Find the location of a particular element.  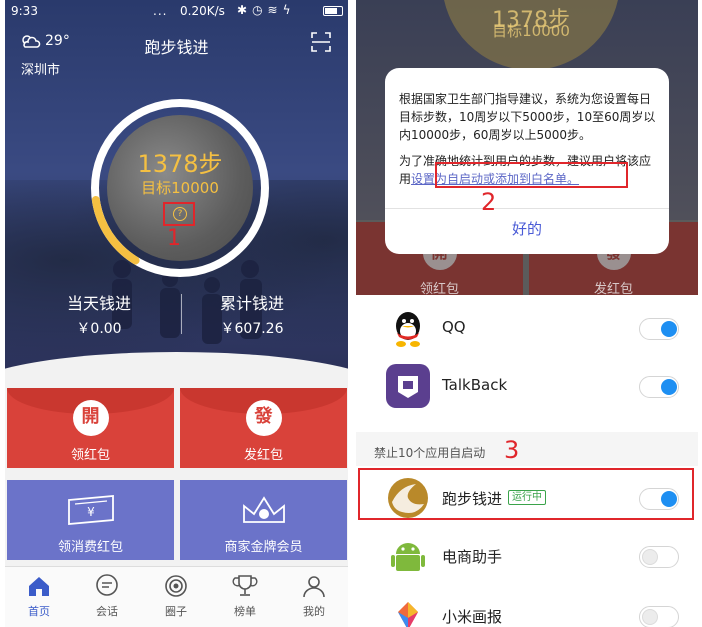

status-icons: ✱◷≋ϟ is located at coordinates (266, 10).